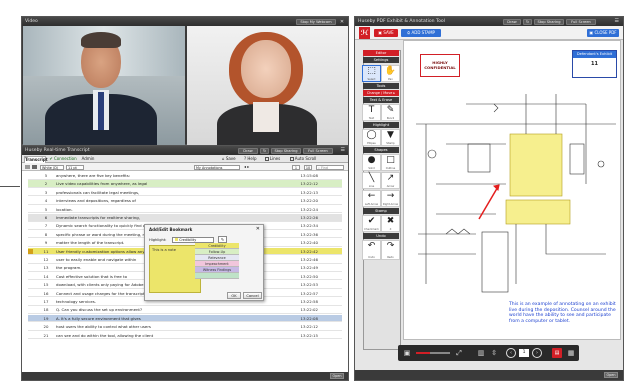  What do you see at coordinates (330, 167) in the screenshot?
I see `find-input: ⌕ Find` at bounding box center [330, 167].